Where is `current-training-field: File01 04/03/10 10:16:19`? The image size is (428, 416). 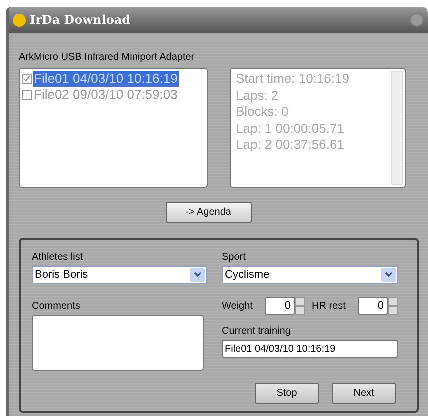 current-training-field: File01 04/03/10 10:16:19 is located at coordinates (310, 349).